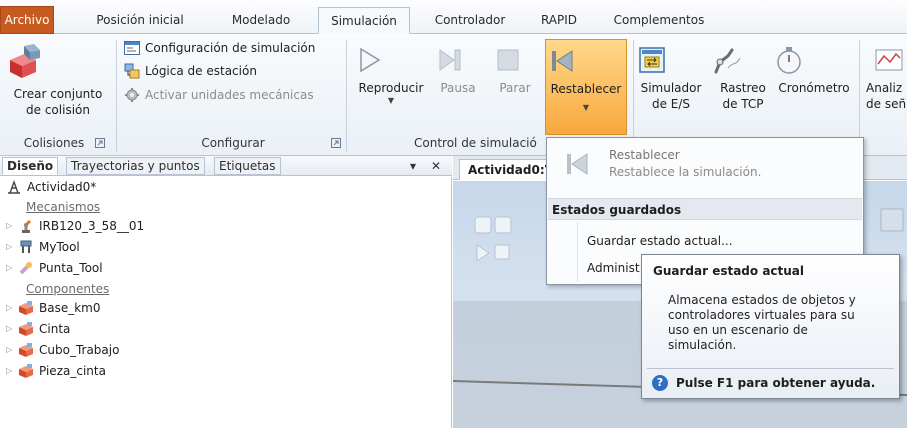 The image size is (907, 428). What do you see at coordinates (413, 166) in the screenshot?
I see `panel-pin-icon: ▾` at bounding box center [413, 166].